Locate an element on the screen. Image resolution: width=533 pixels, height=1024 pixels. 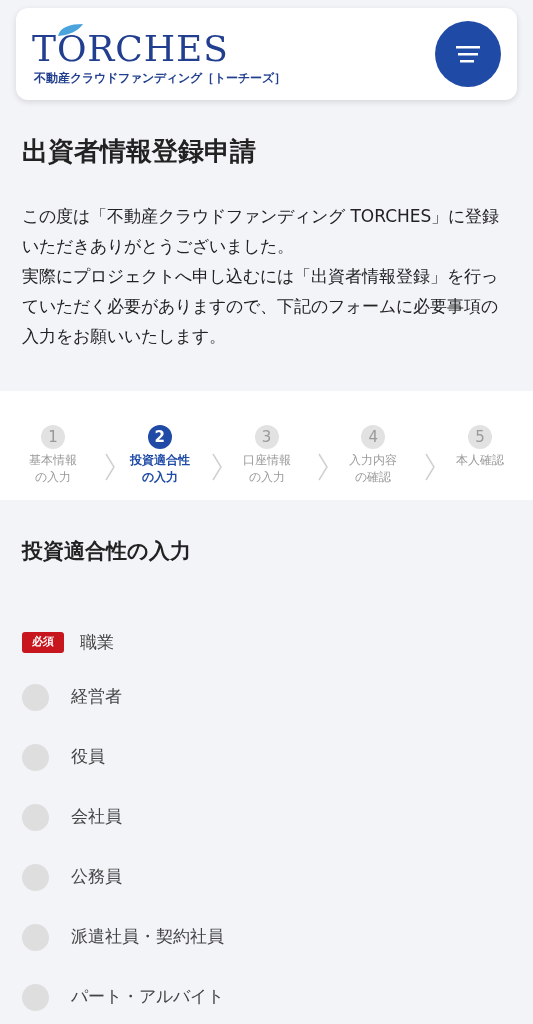
step: 2 投資適合性 の入力 is located at coordinates (159, 455).